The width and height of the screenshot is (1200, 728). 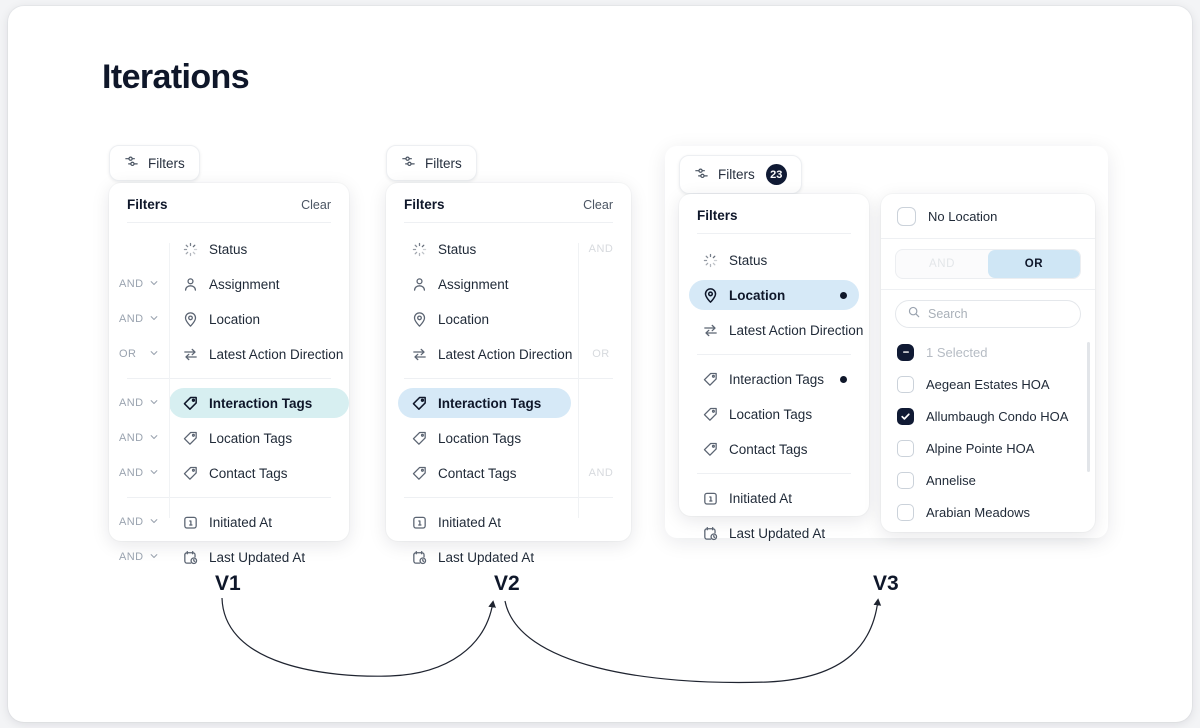 What do you see at coordinates (905, 352) in the screenshot?
I see `select-all-checkbox` at bounding box center [905, 352].